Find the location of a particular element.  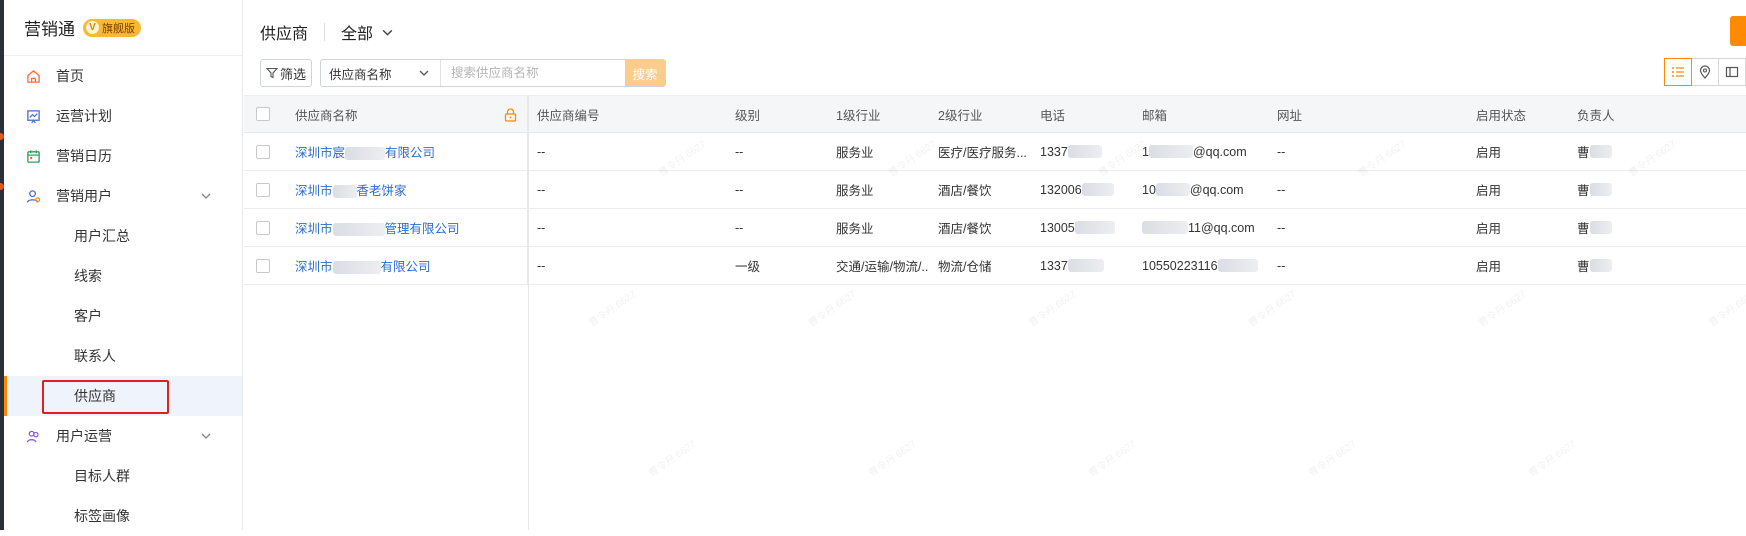

sidebar-item-tag-profile: 标签画像 is located at coordinates (123, 516).